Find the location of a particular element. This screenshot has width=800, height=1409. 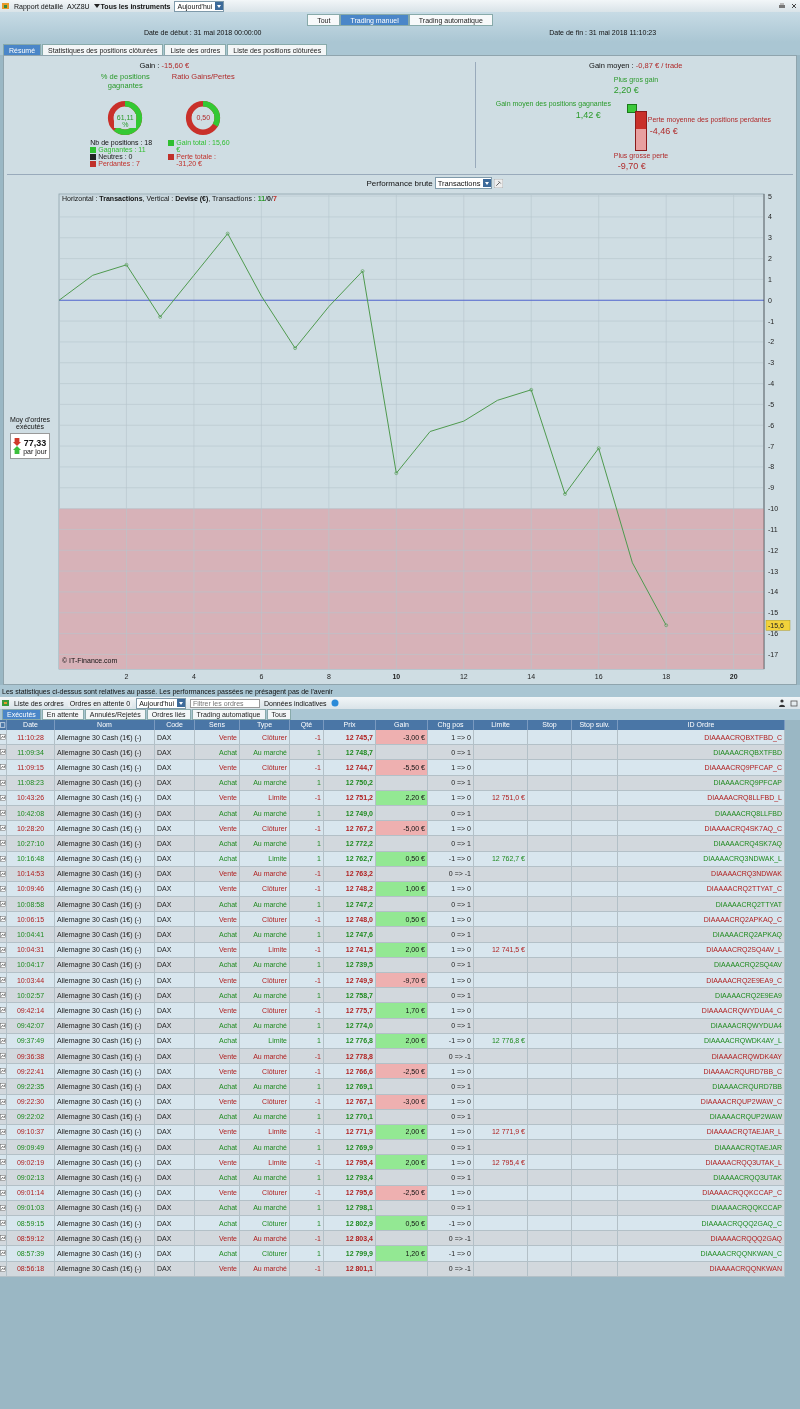

list-icon is located at coordinates (6, 703).